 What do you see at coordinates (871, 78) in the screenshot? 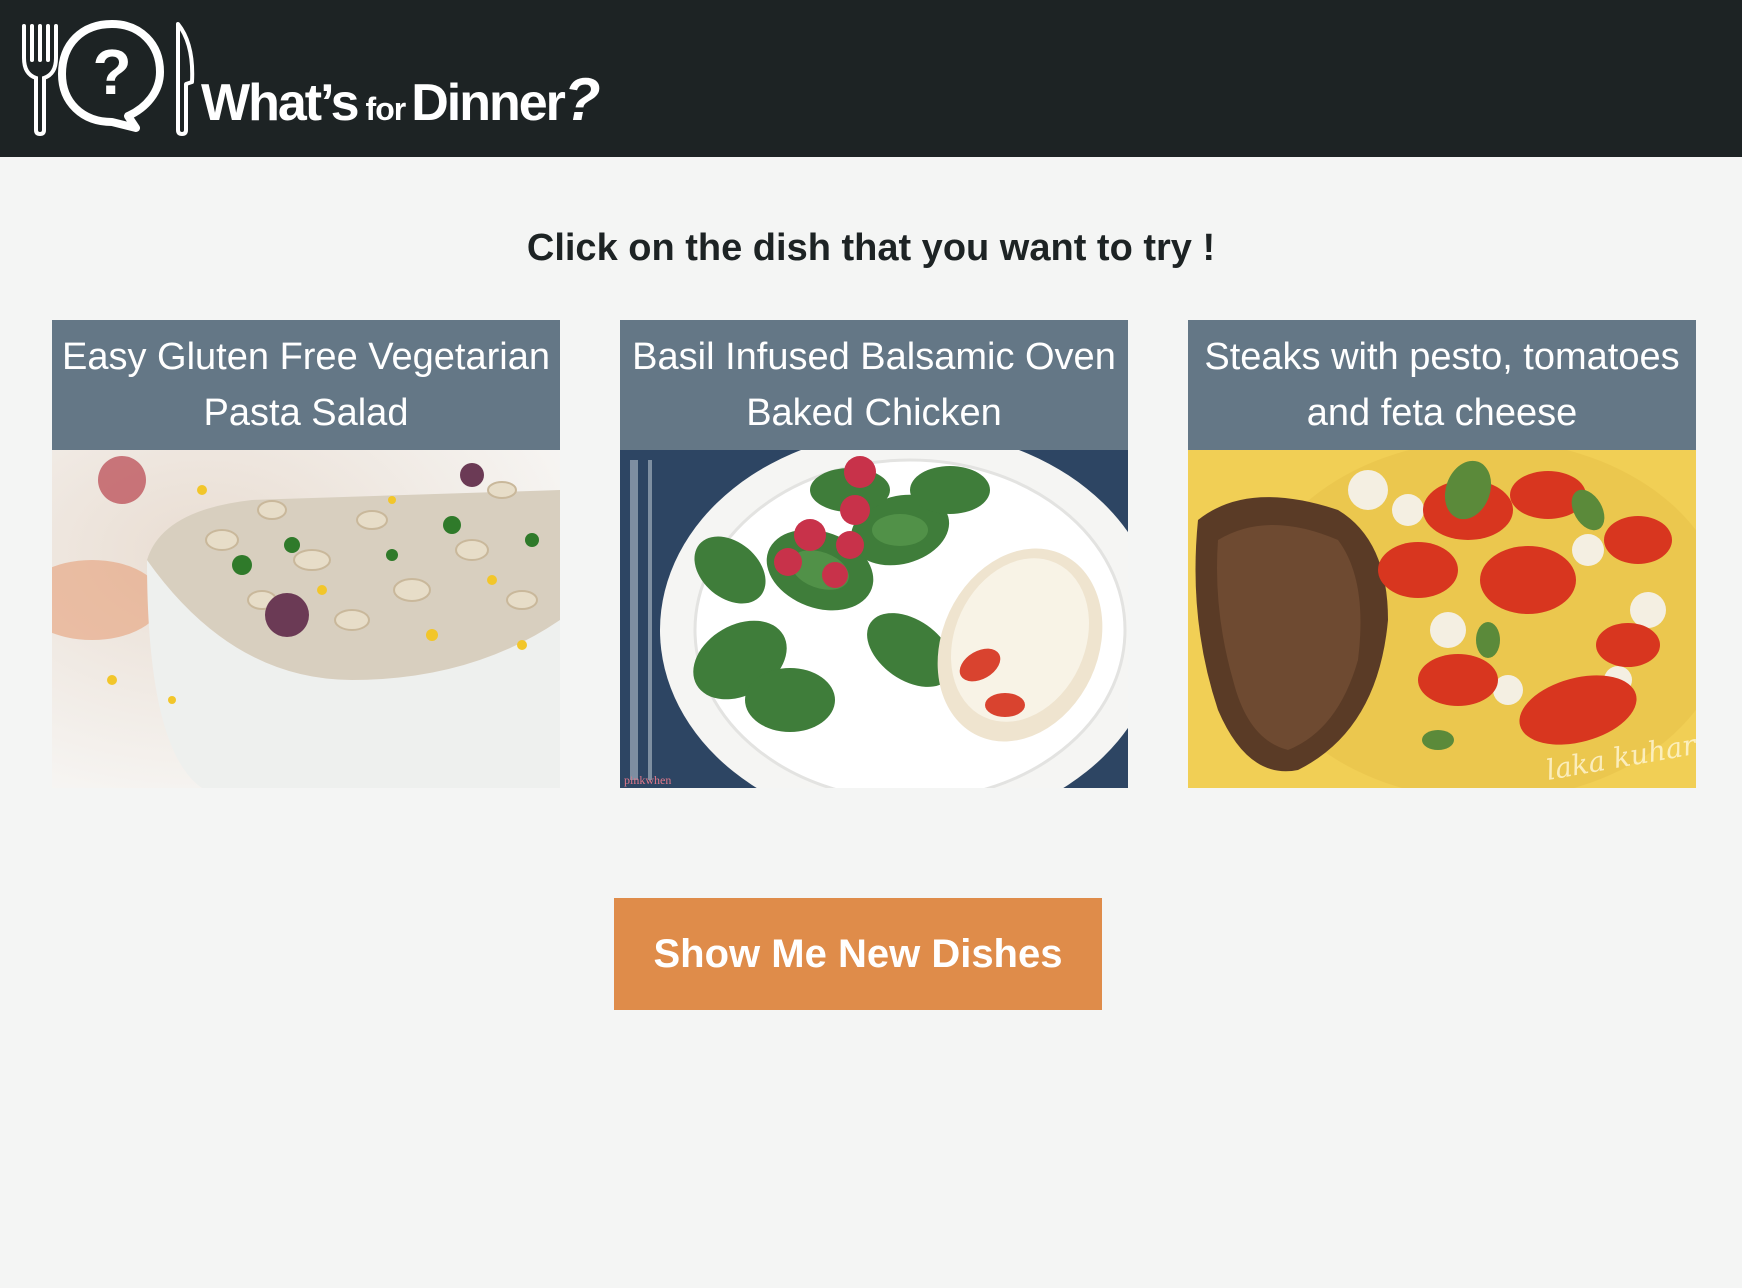
I see `top-bar: ? What’s for Dinner?` at bounding box center [871, 78].